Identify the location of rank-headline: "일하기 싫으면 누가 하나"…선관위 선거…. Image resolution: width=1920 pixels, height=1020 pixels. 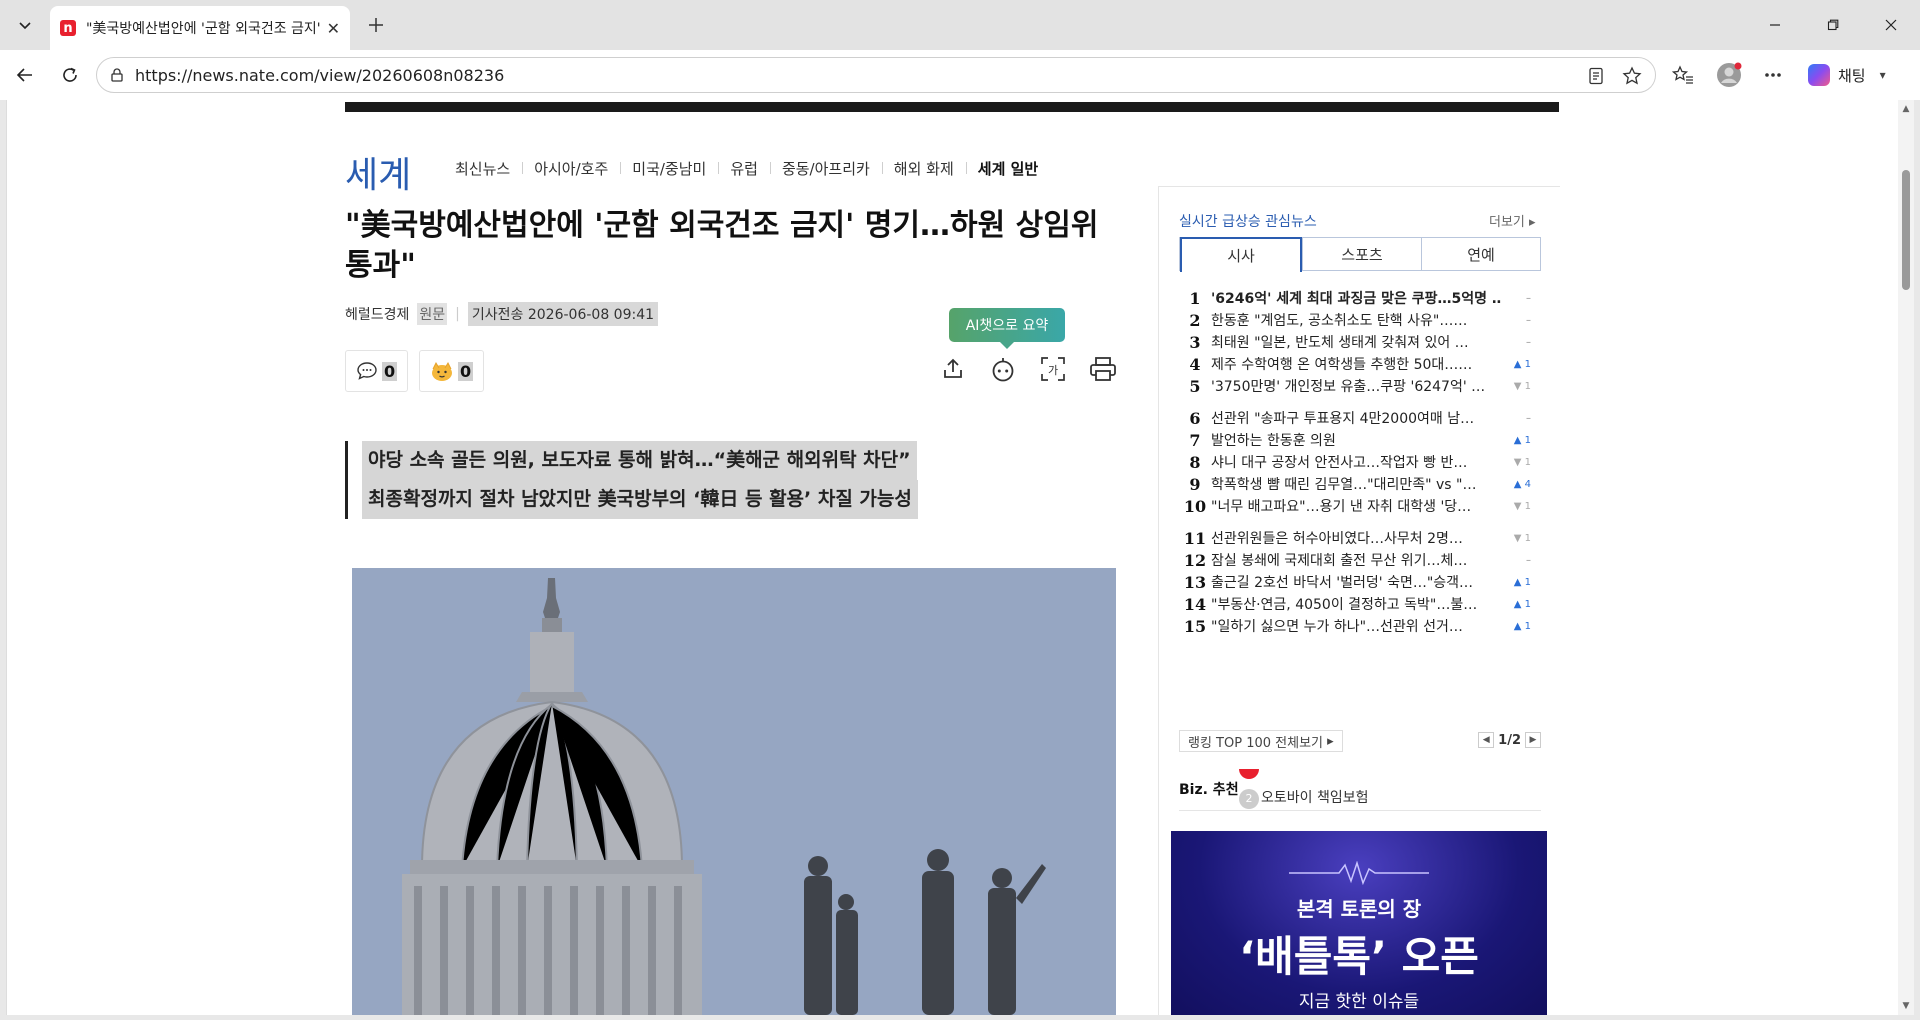
(1356, 626).